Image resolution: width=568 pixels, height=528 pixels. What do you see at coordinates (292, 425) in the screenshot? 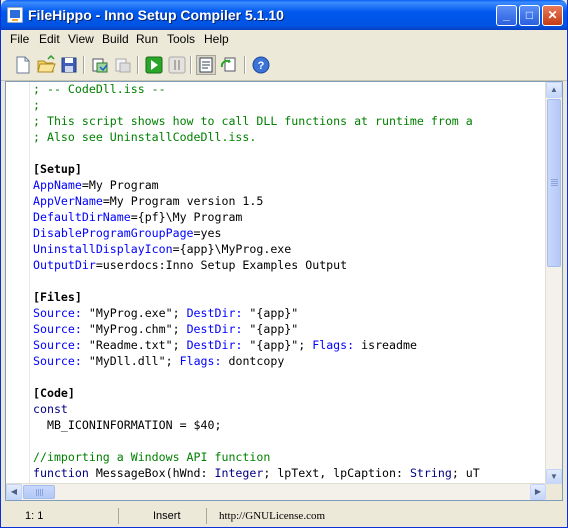
I see `code-line: MB_ICONINFORMATION = $40;` at bounding box center [292, 425].